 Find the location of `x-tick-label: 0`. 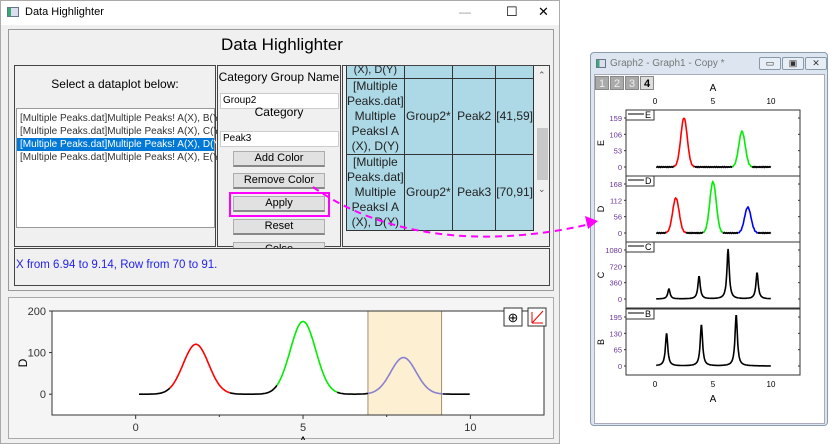

x-tick-label: 0 is located at coordinates (136, 428).